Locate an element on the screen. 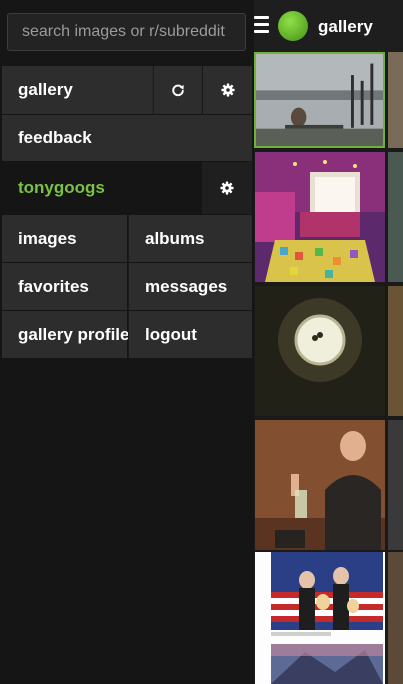 This screenshot has width=403, height=684. menu-item-albums: albums is located at coordinates (190, 238).